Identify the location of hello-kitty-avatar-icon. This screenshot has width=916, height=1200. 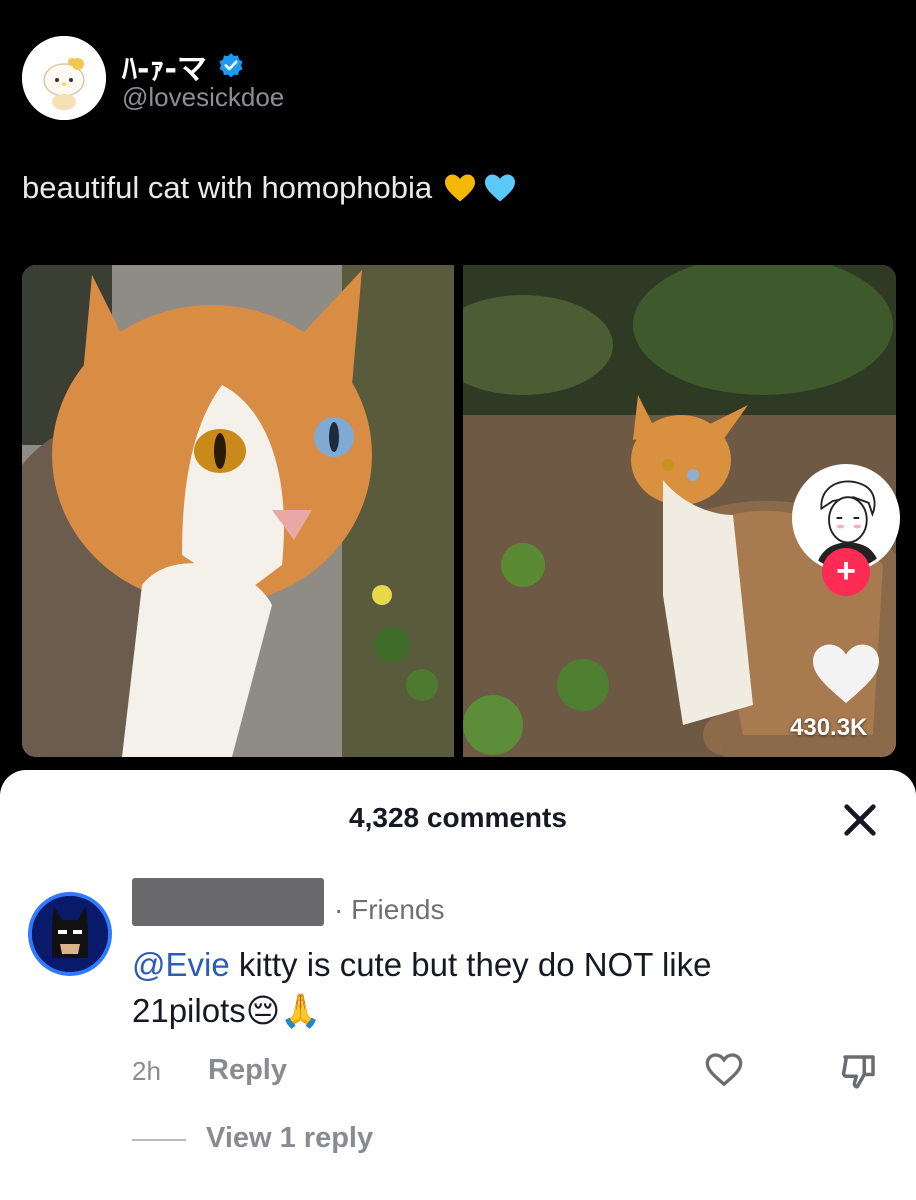
(64, 78).